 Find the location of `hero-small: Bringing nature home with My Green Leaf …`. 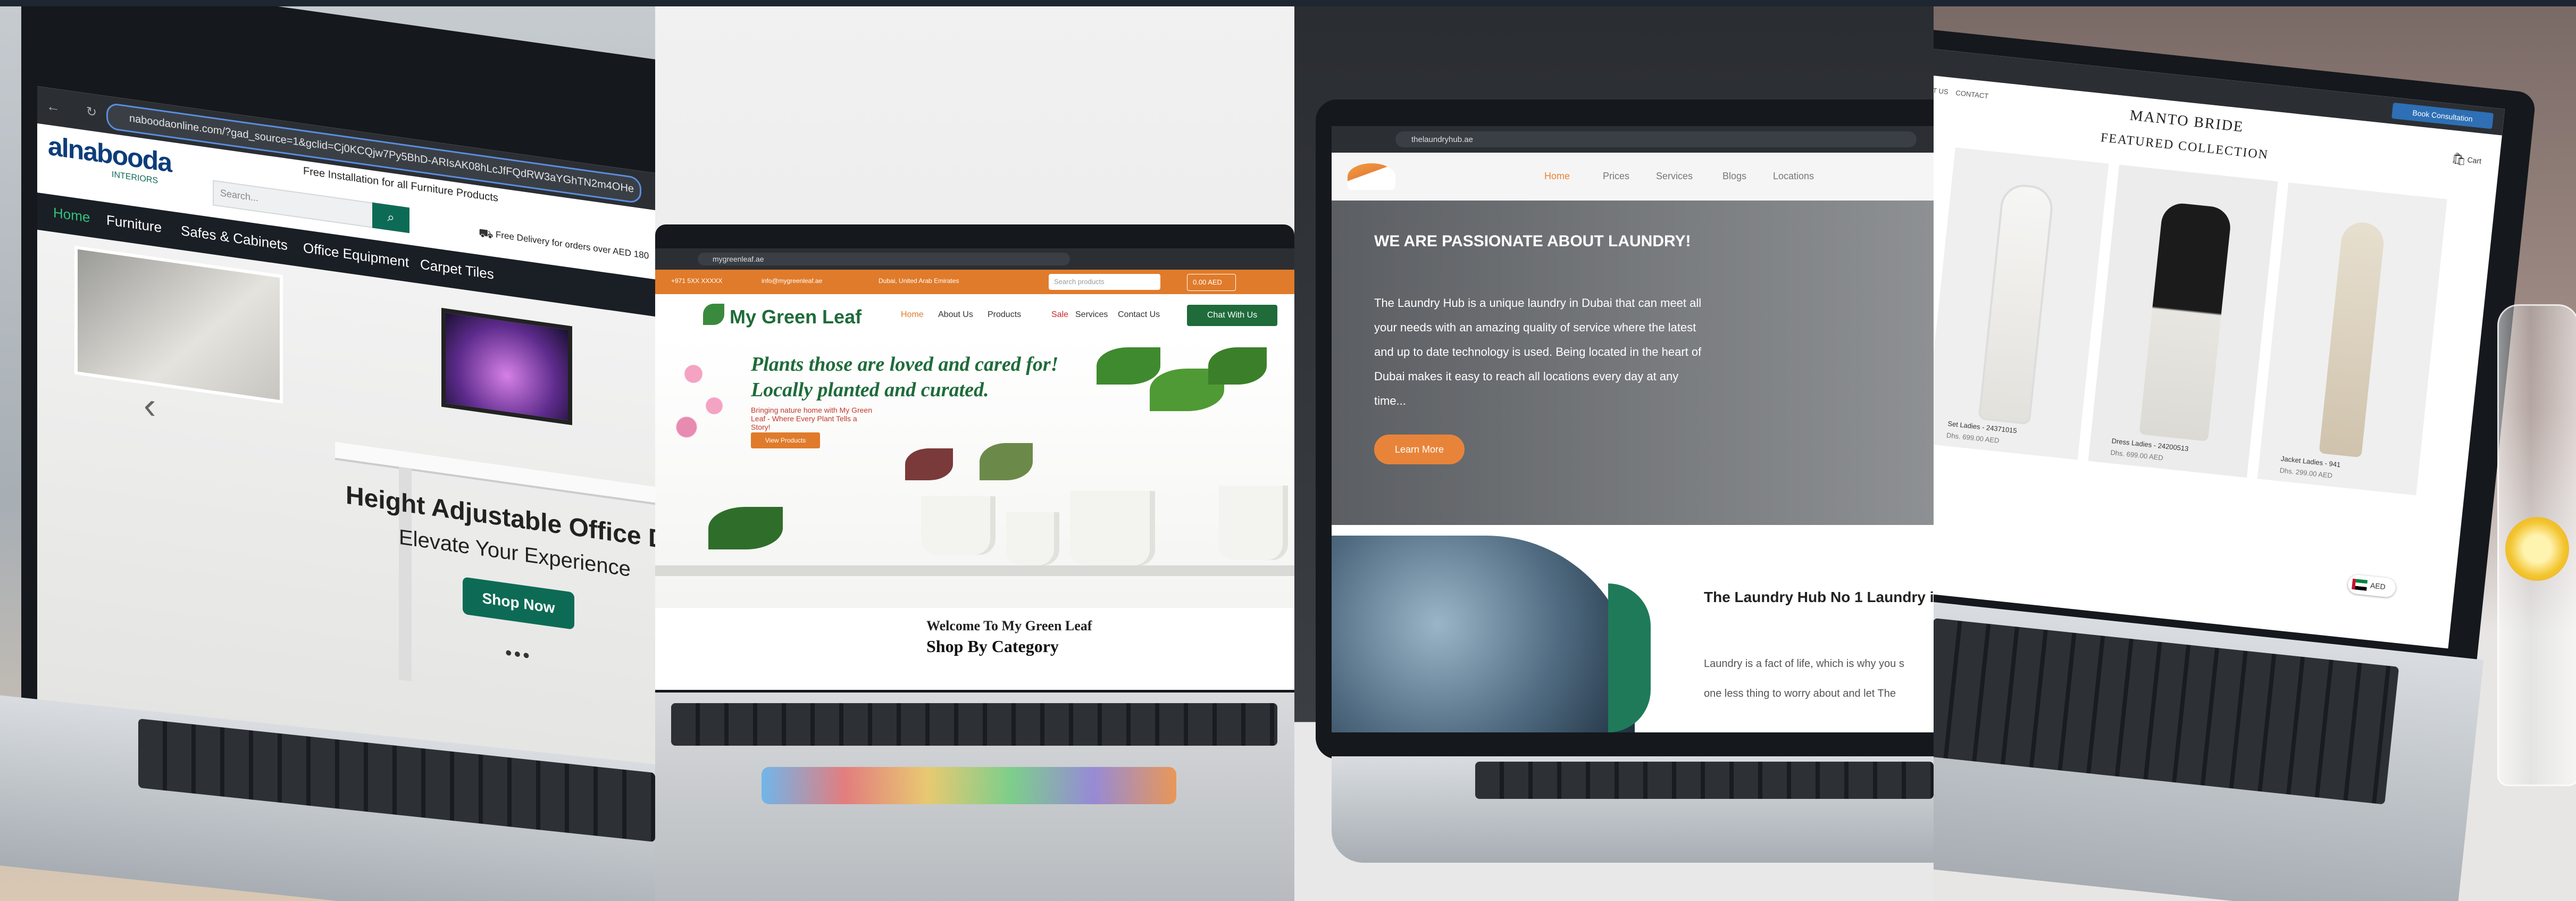

hero-small: Bringing nature home with My Green Leaf … is located at coordinates (811, 418).